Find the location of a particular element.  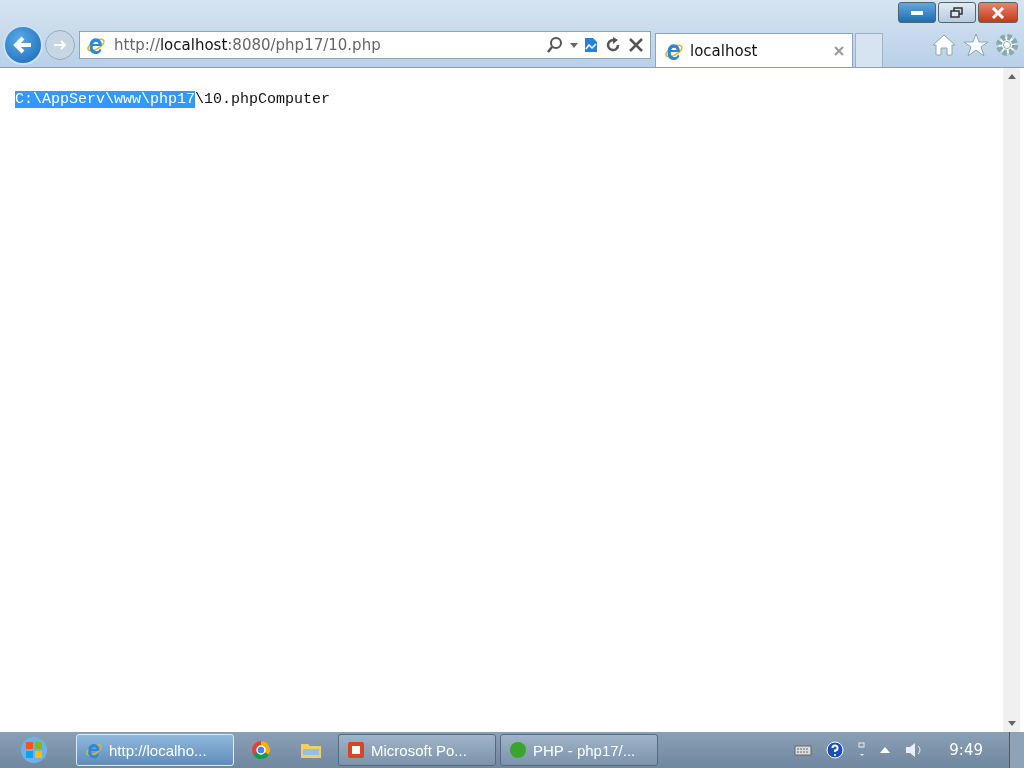

chrome-icon is located at coordinates (261, 750).